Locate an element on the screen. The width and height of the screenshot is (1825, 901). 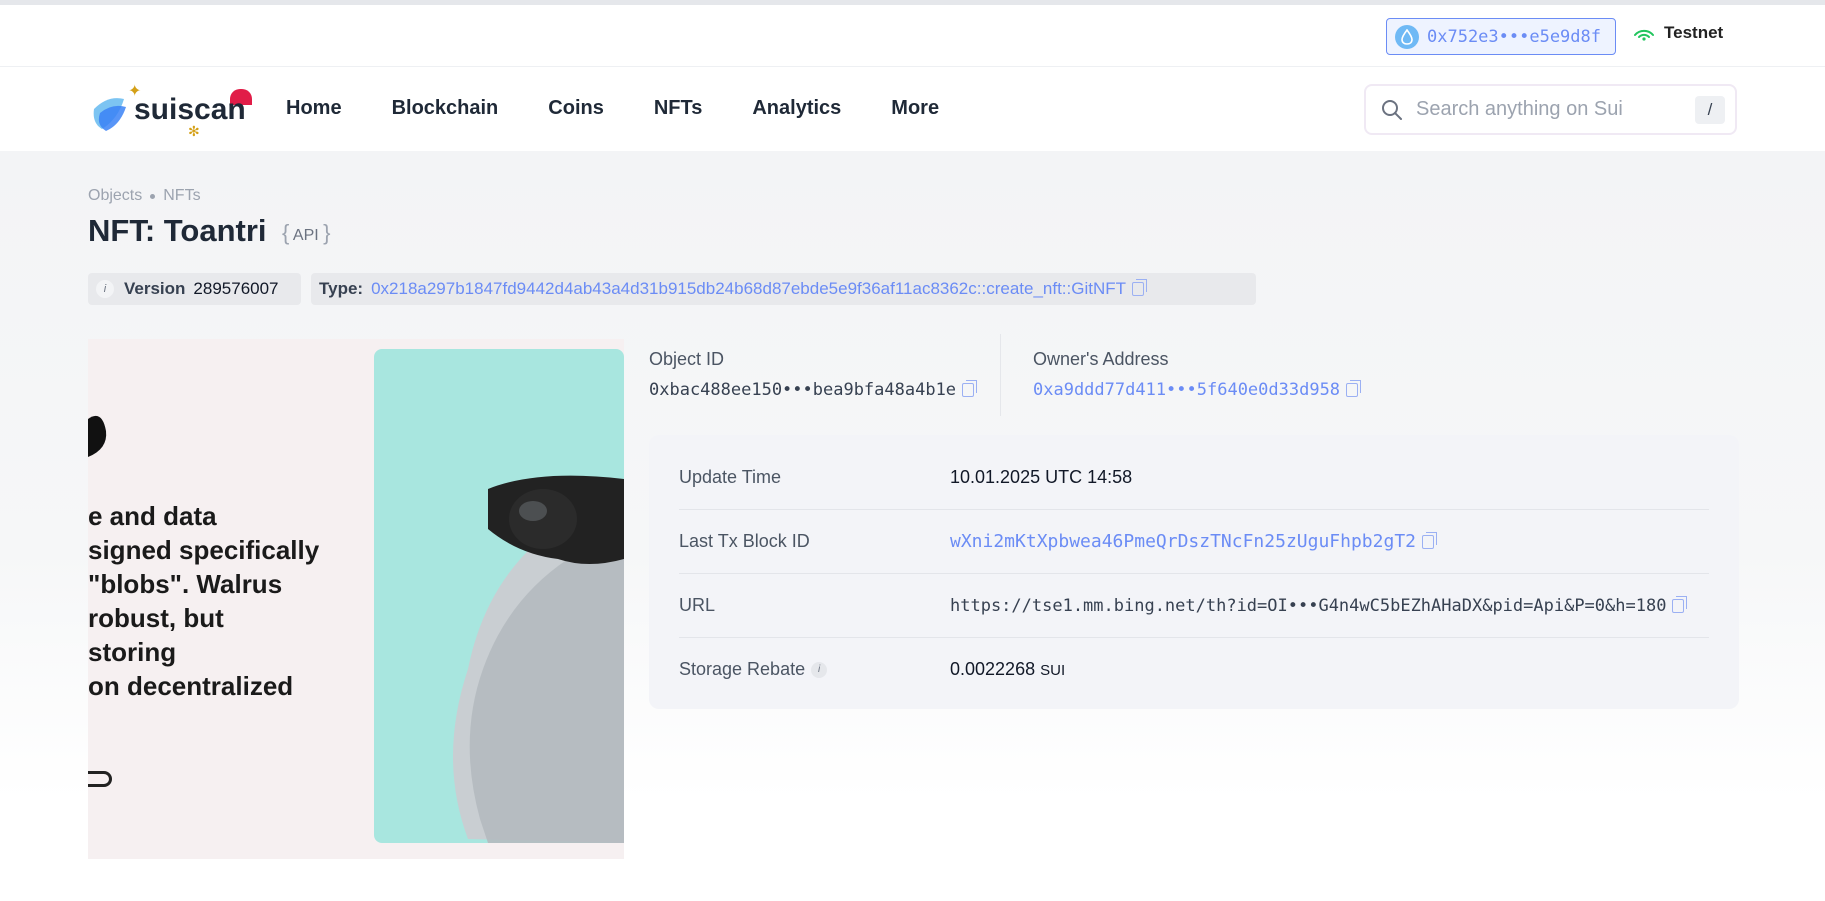
detail-label: Last Tx Block ID is located at coordinates (744, 541).